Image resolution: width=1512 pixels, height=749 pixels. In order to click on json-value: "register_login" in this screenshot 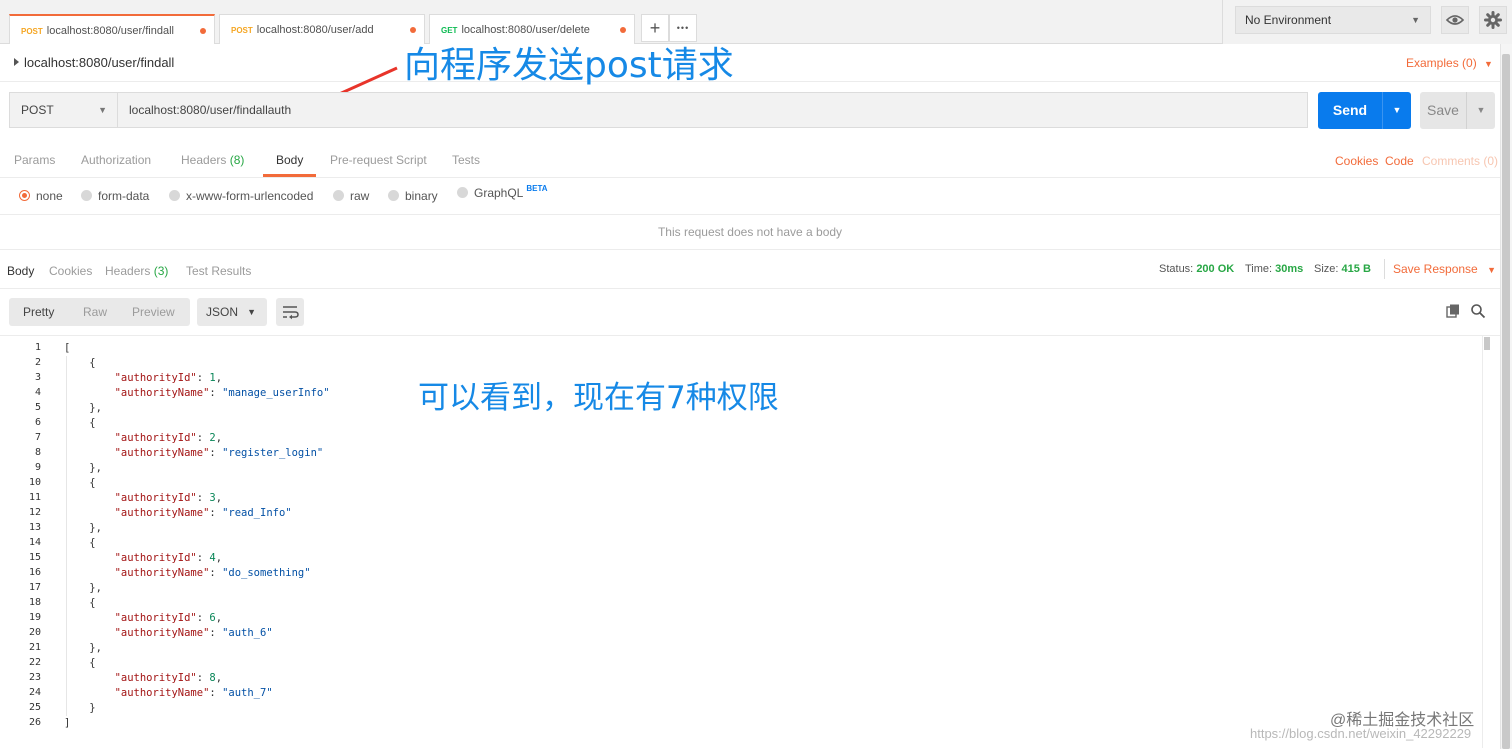, I will do `click(273, 453)`.